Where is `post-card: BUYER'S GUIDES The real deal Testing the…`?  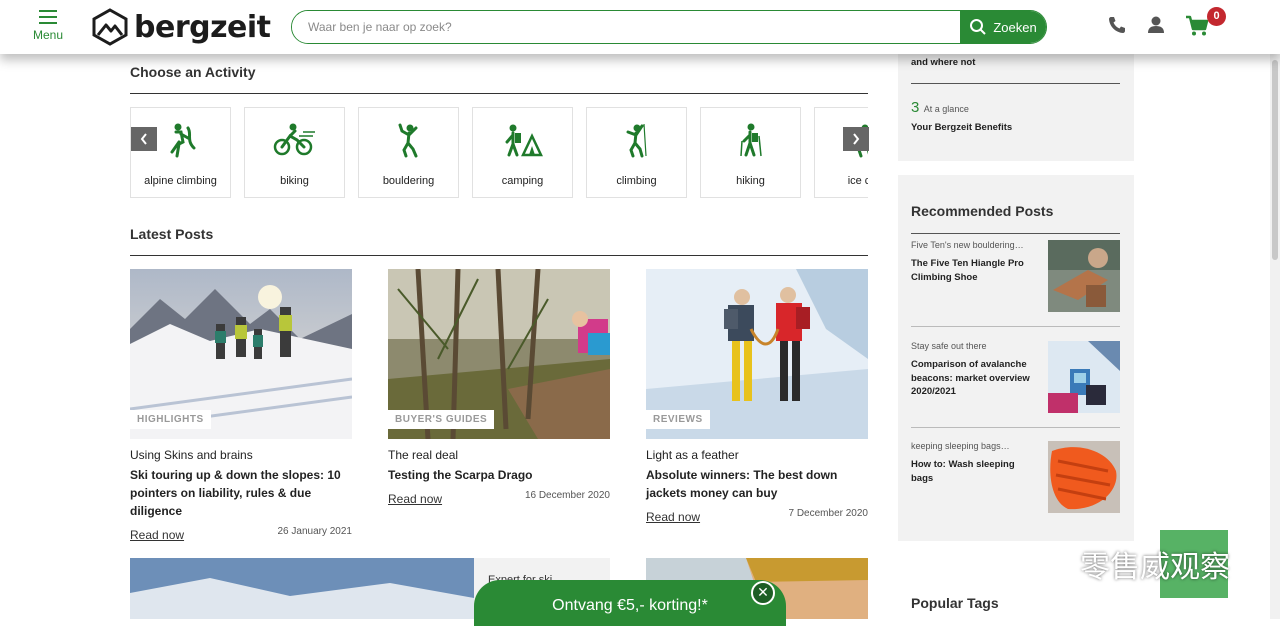 post-card: BUYER'S GUIDES The real deal Testing the… is located at coordinates (499, 388).